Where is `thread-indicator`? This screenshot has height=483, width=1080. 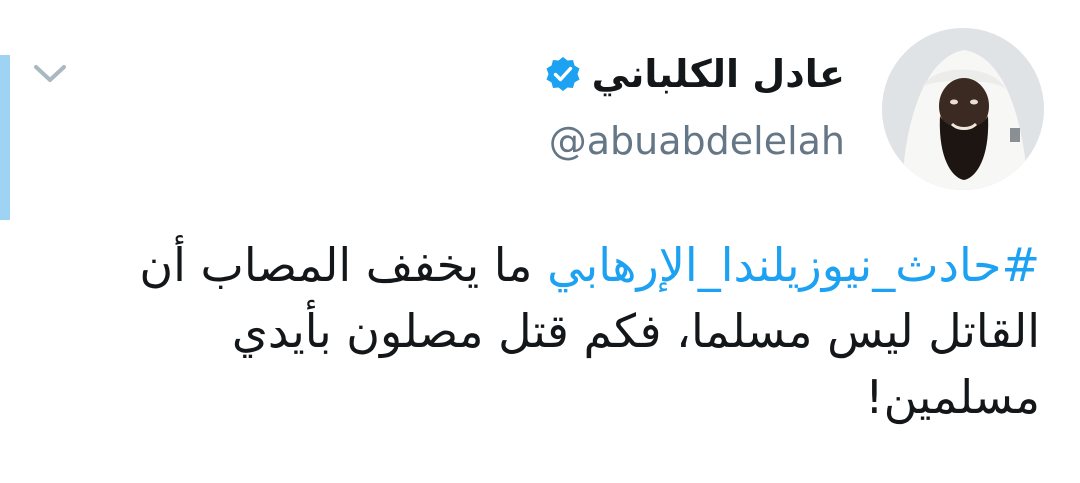 thread-indicator is located at coordinates (5, 137).